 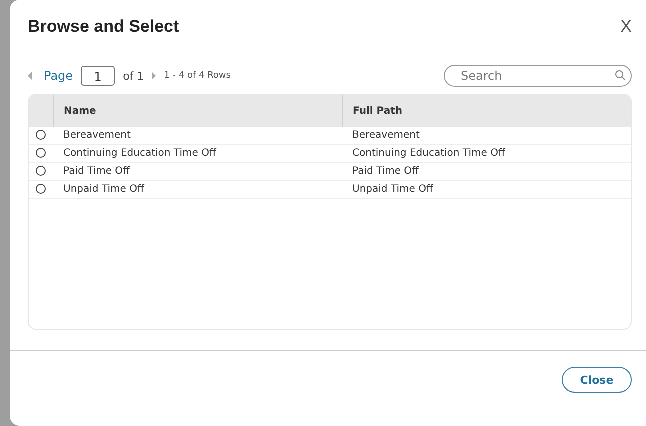 I want to click on dialog-title: Browse and Select, so click(x=104, y=27).